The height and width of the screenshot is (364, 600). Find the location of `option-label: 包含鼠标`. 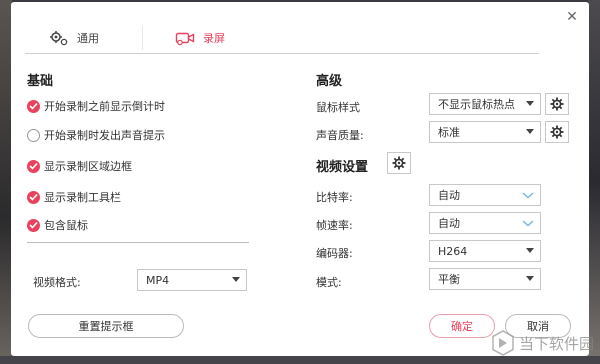

option-label: 包含鼠标 is located at coordinates (66, 225).